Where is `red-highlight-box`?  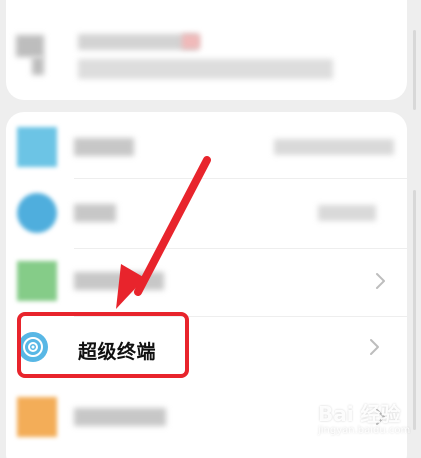 red-highlight-box is located at coordinates (103, 345).